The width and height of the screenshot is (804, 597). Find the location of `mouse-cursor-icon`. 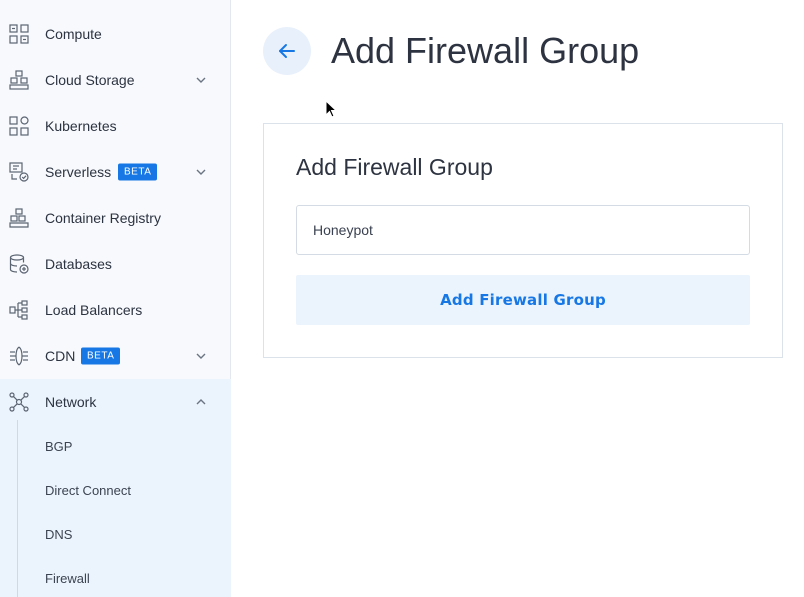

mouse-cursor-icon is located at coordinates (331, 109).